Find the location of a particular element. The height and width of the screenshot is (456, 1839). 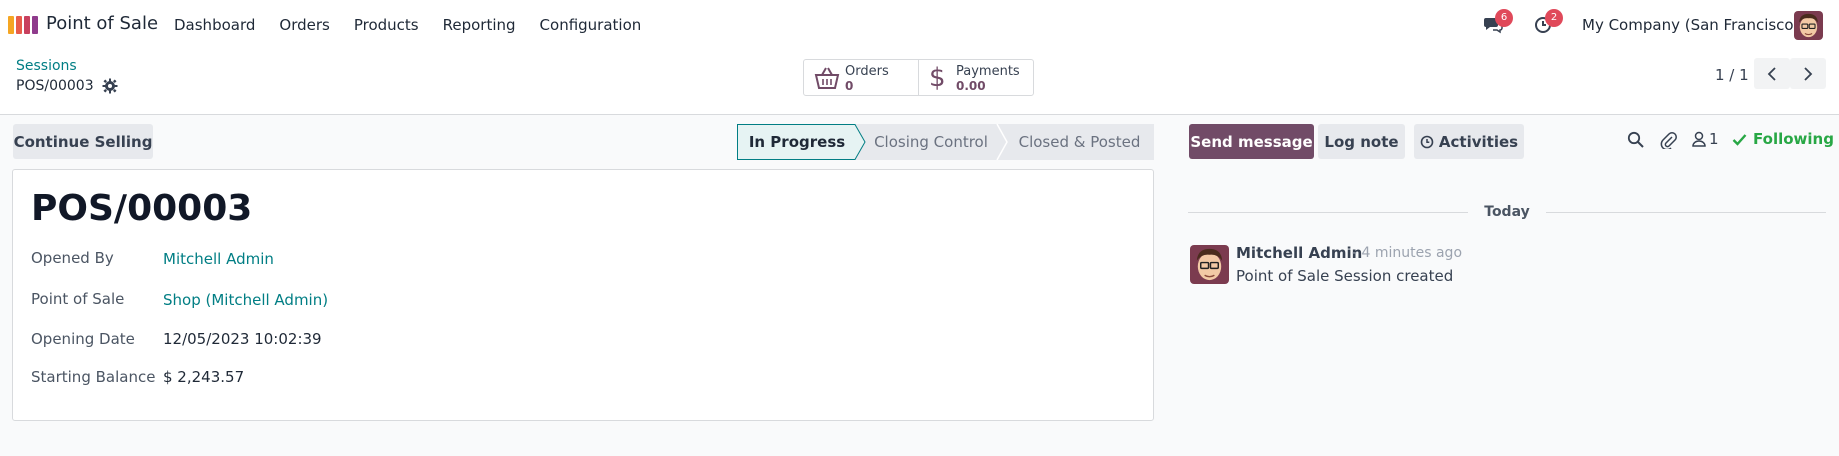

activities-button: 2 is located at coordinates (1548, 22).